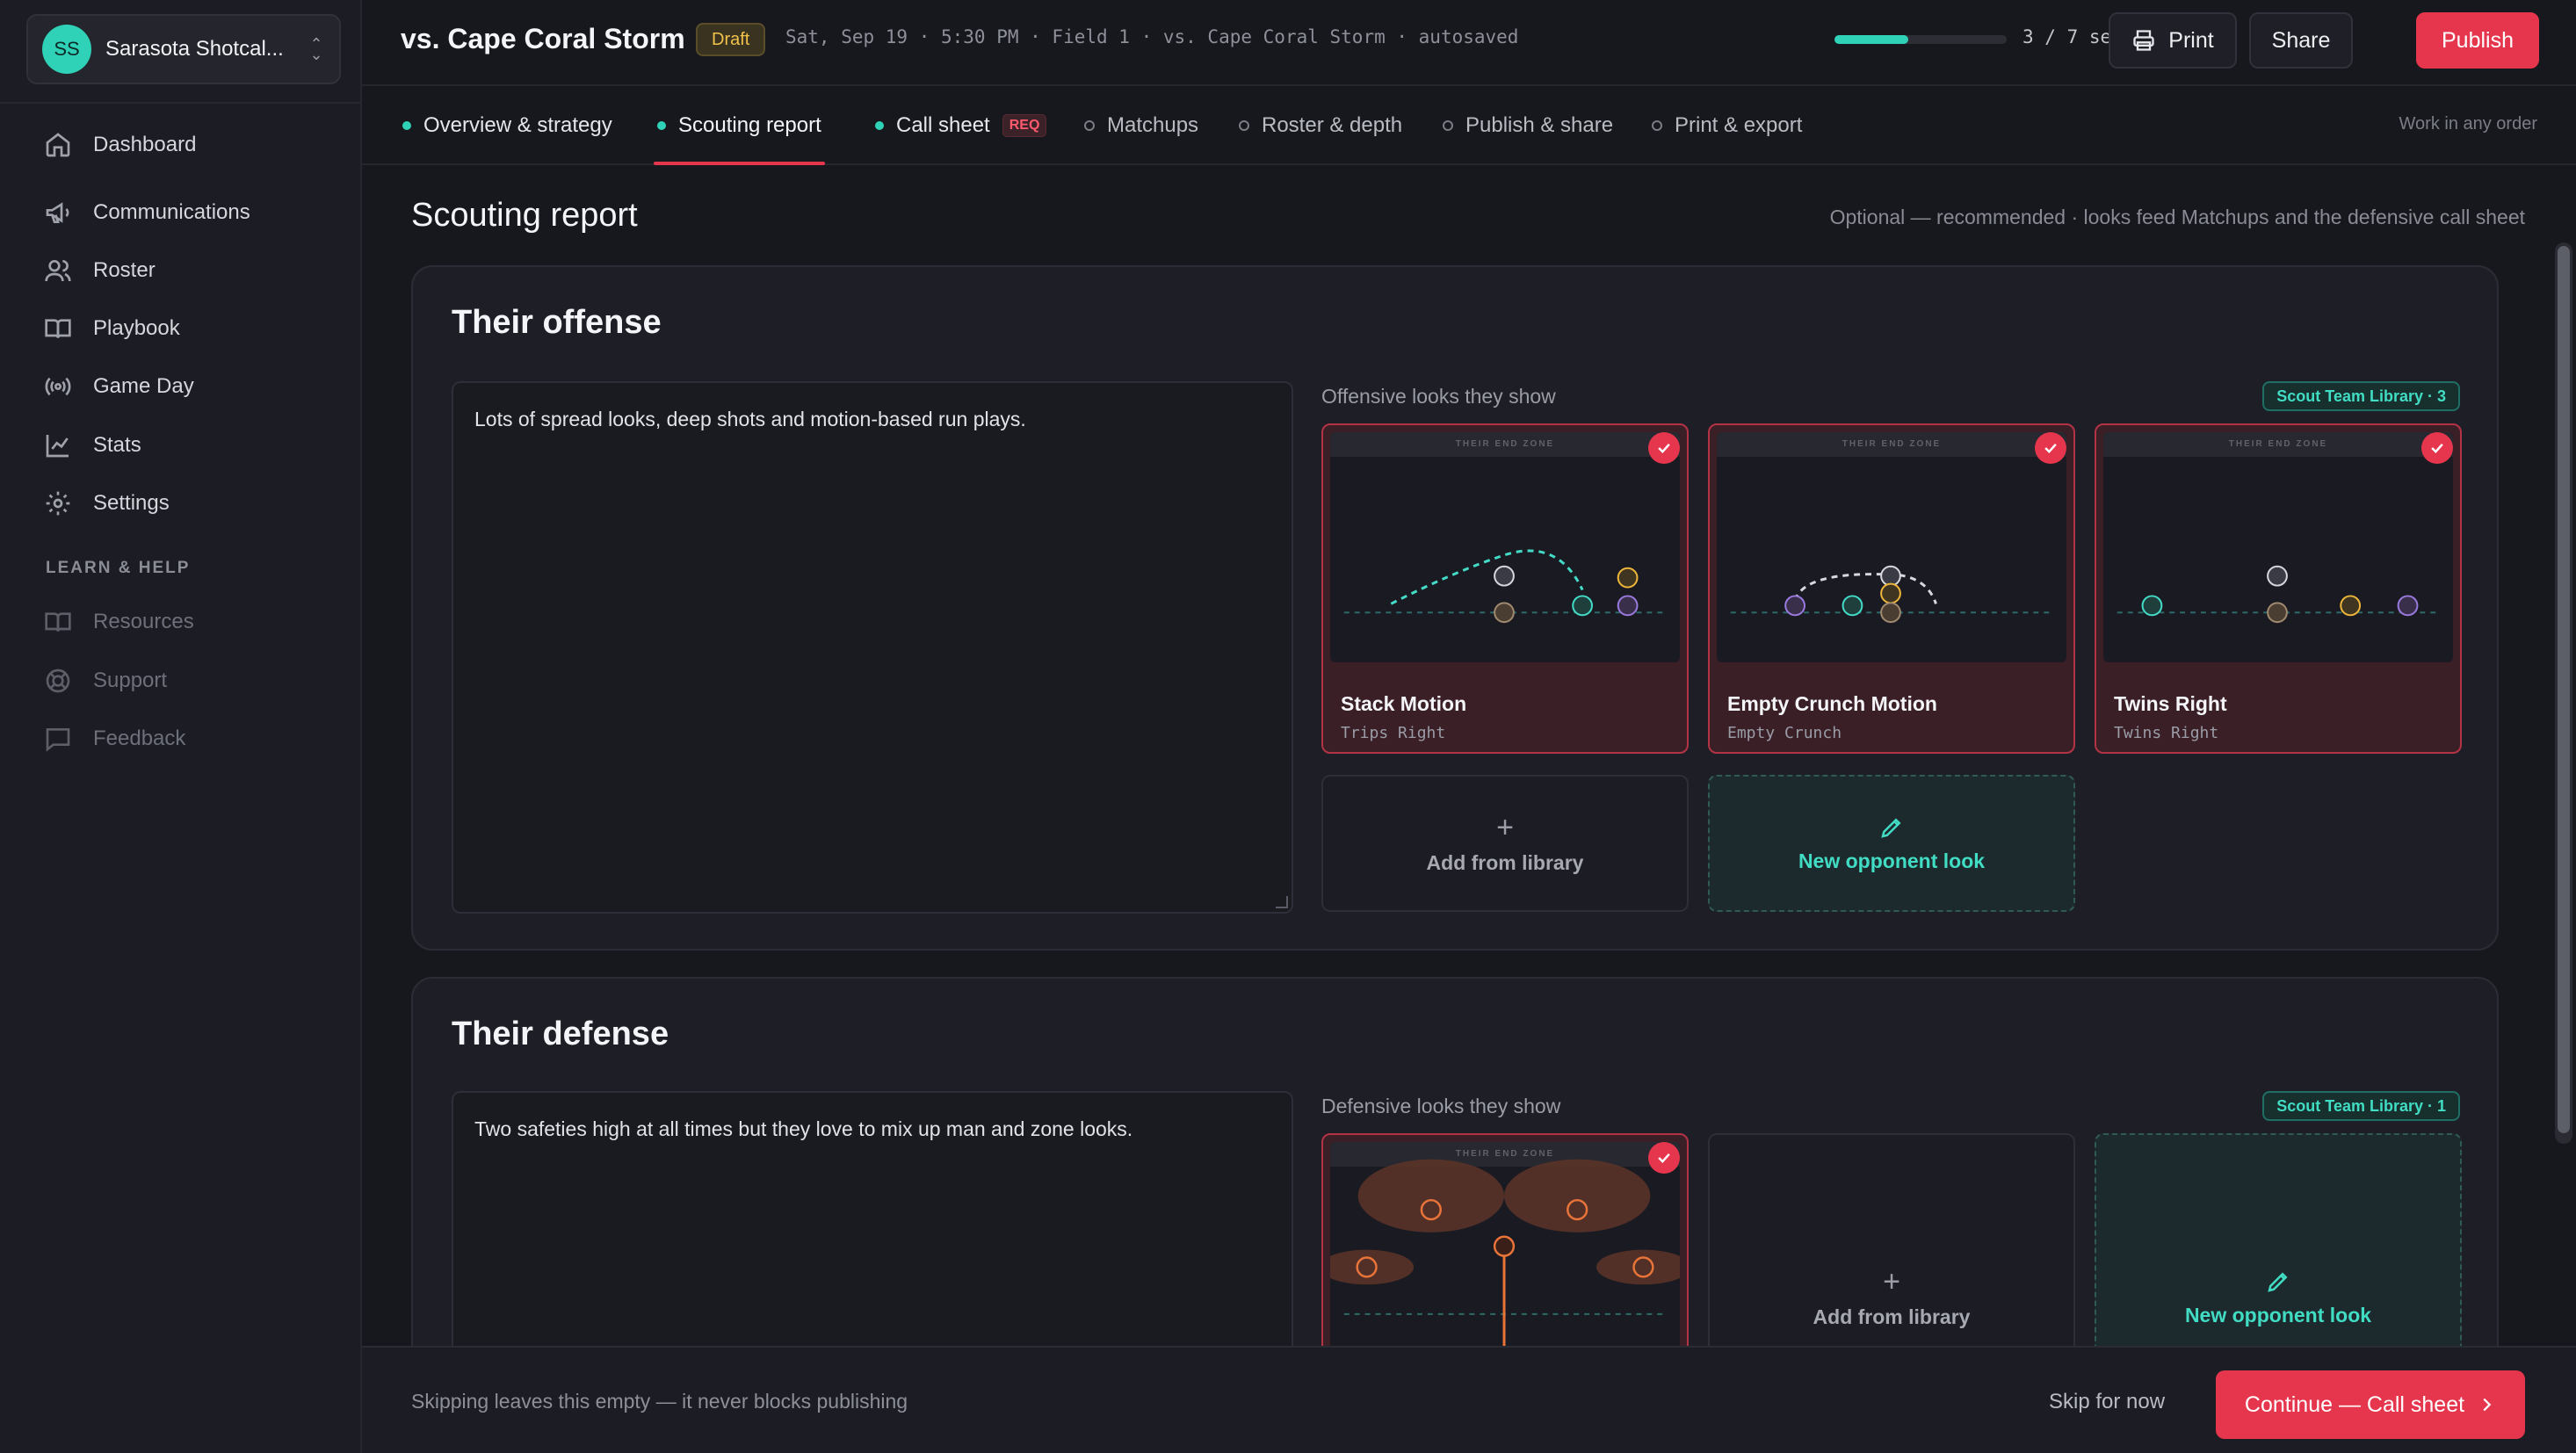 The image size is (2576, 1453). What do you see at coordinates (124, 270) in the screenshot?
I see `sidebar-item-label: Roster` at bounding box center [124, 270].